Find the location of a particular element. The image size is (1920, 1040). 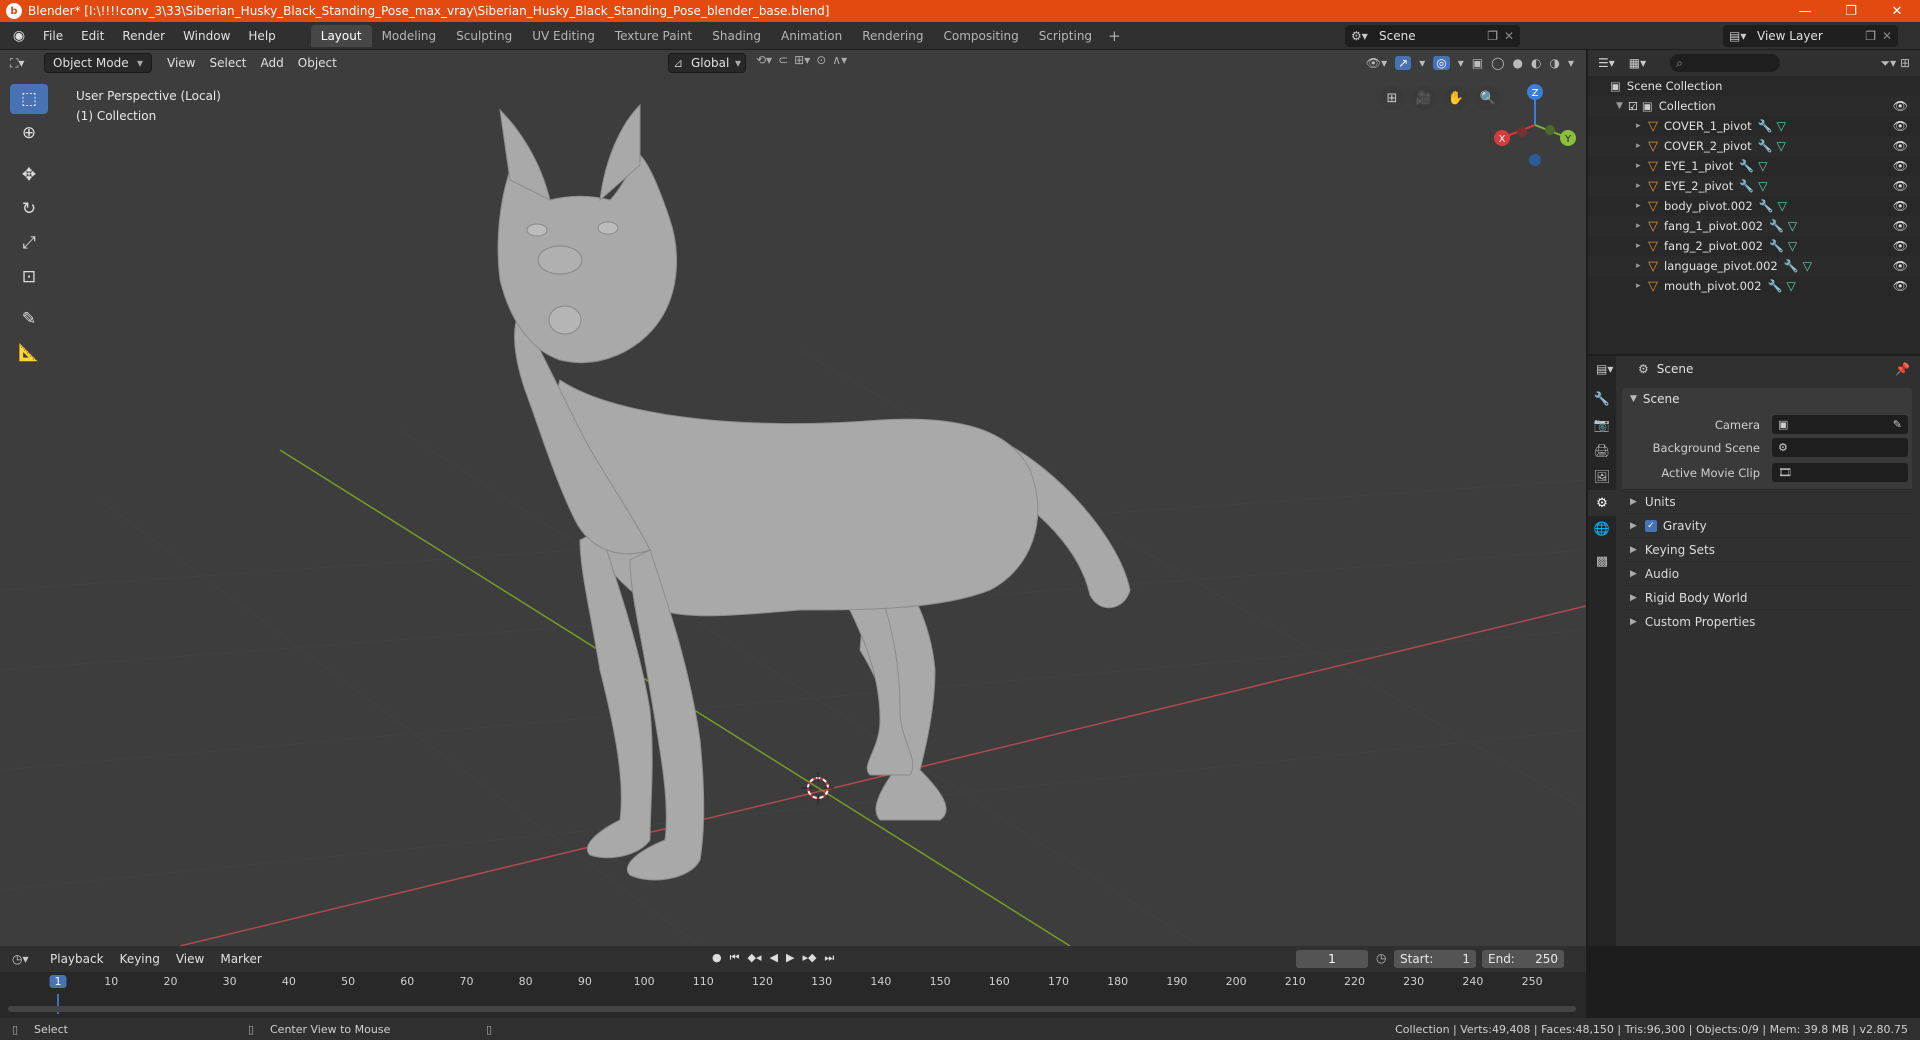

shading-menu-icon: ▾ is located at coordinates (1571, 63).